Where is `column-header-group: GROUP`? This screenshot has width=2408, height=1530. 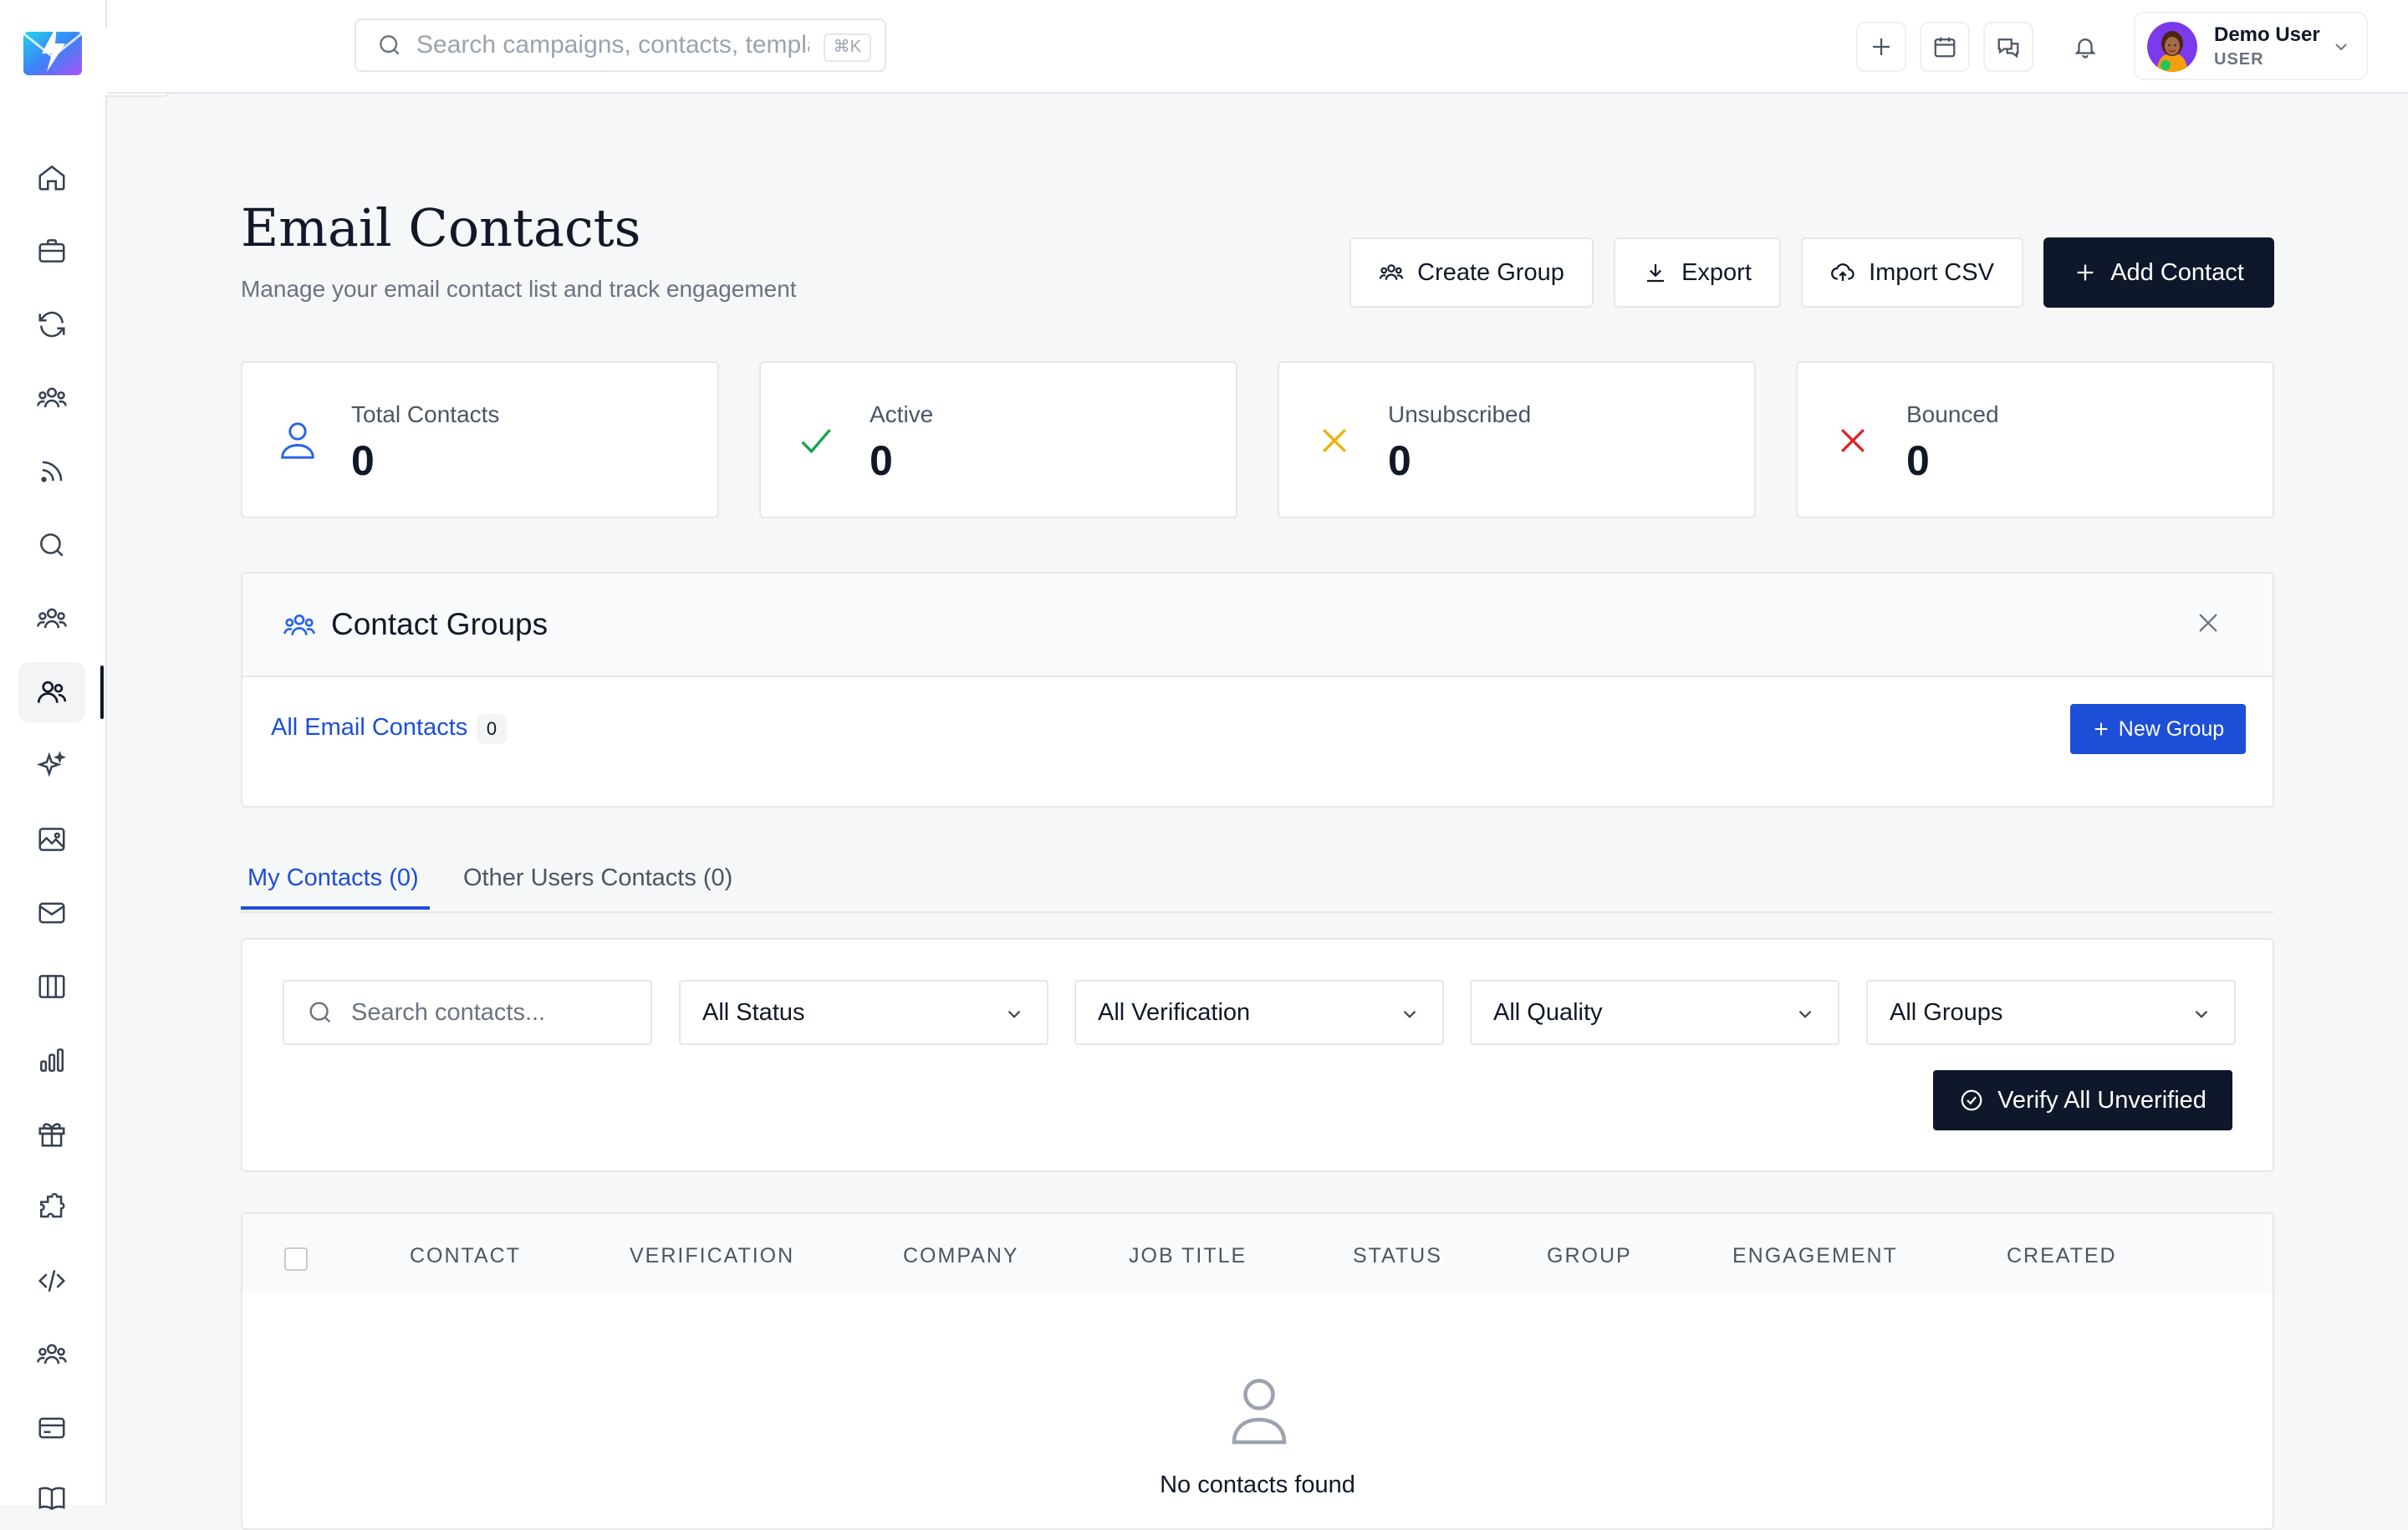 column-header-group: GROUP is located at coordinates (1590, 1256).